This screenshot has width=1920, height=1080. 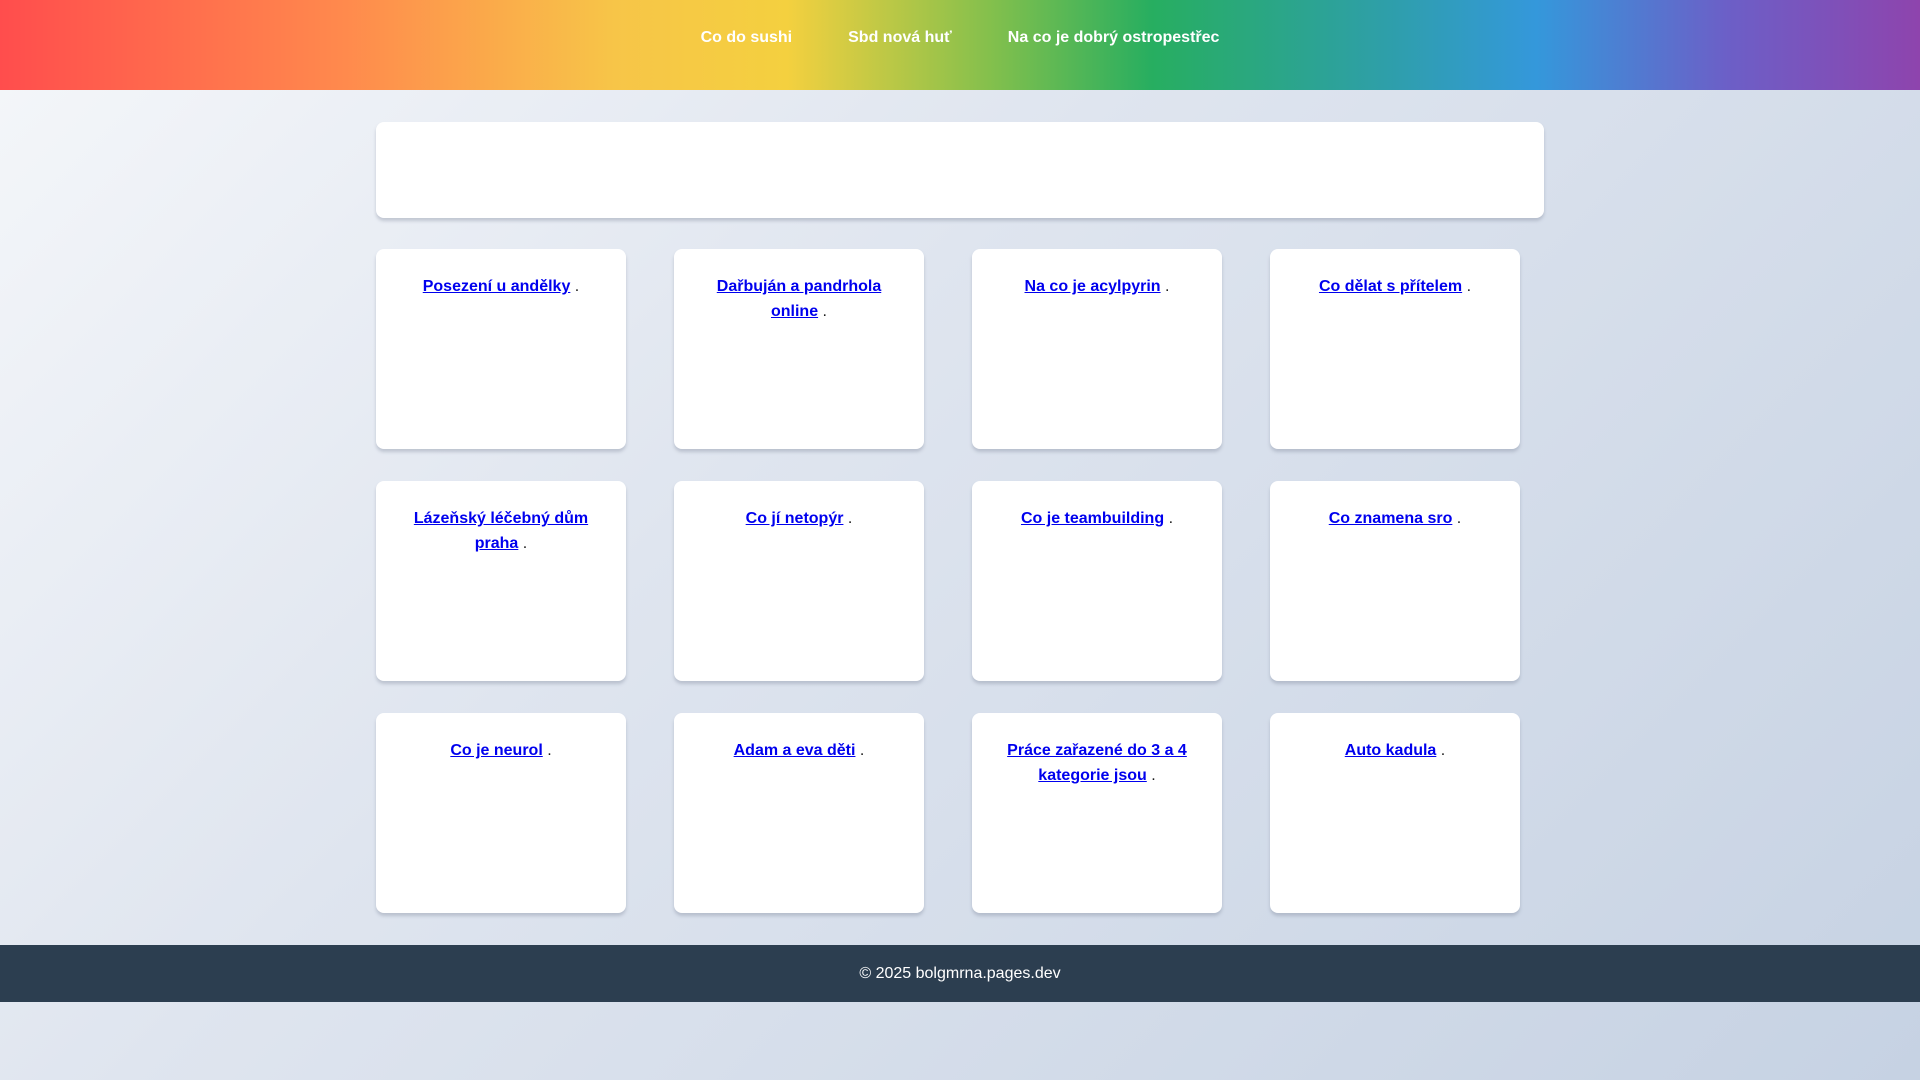 I want to click on card-link: Na co je acylpyrin, so click(x=1093, y=286).